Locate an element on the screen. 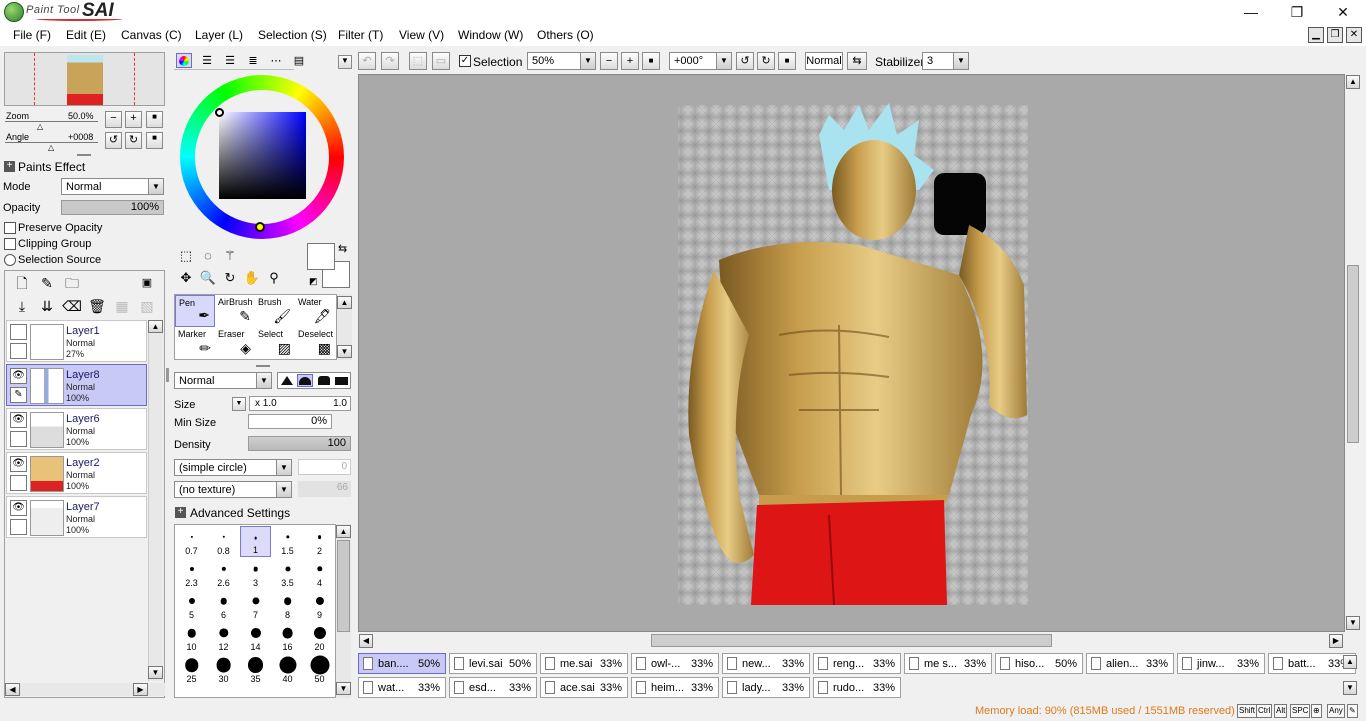 This screenshot has height=721, width=1366. brush-edge-selector is located at coordinates (314, 380).